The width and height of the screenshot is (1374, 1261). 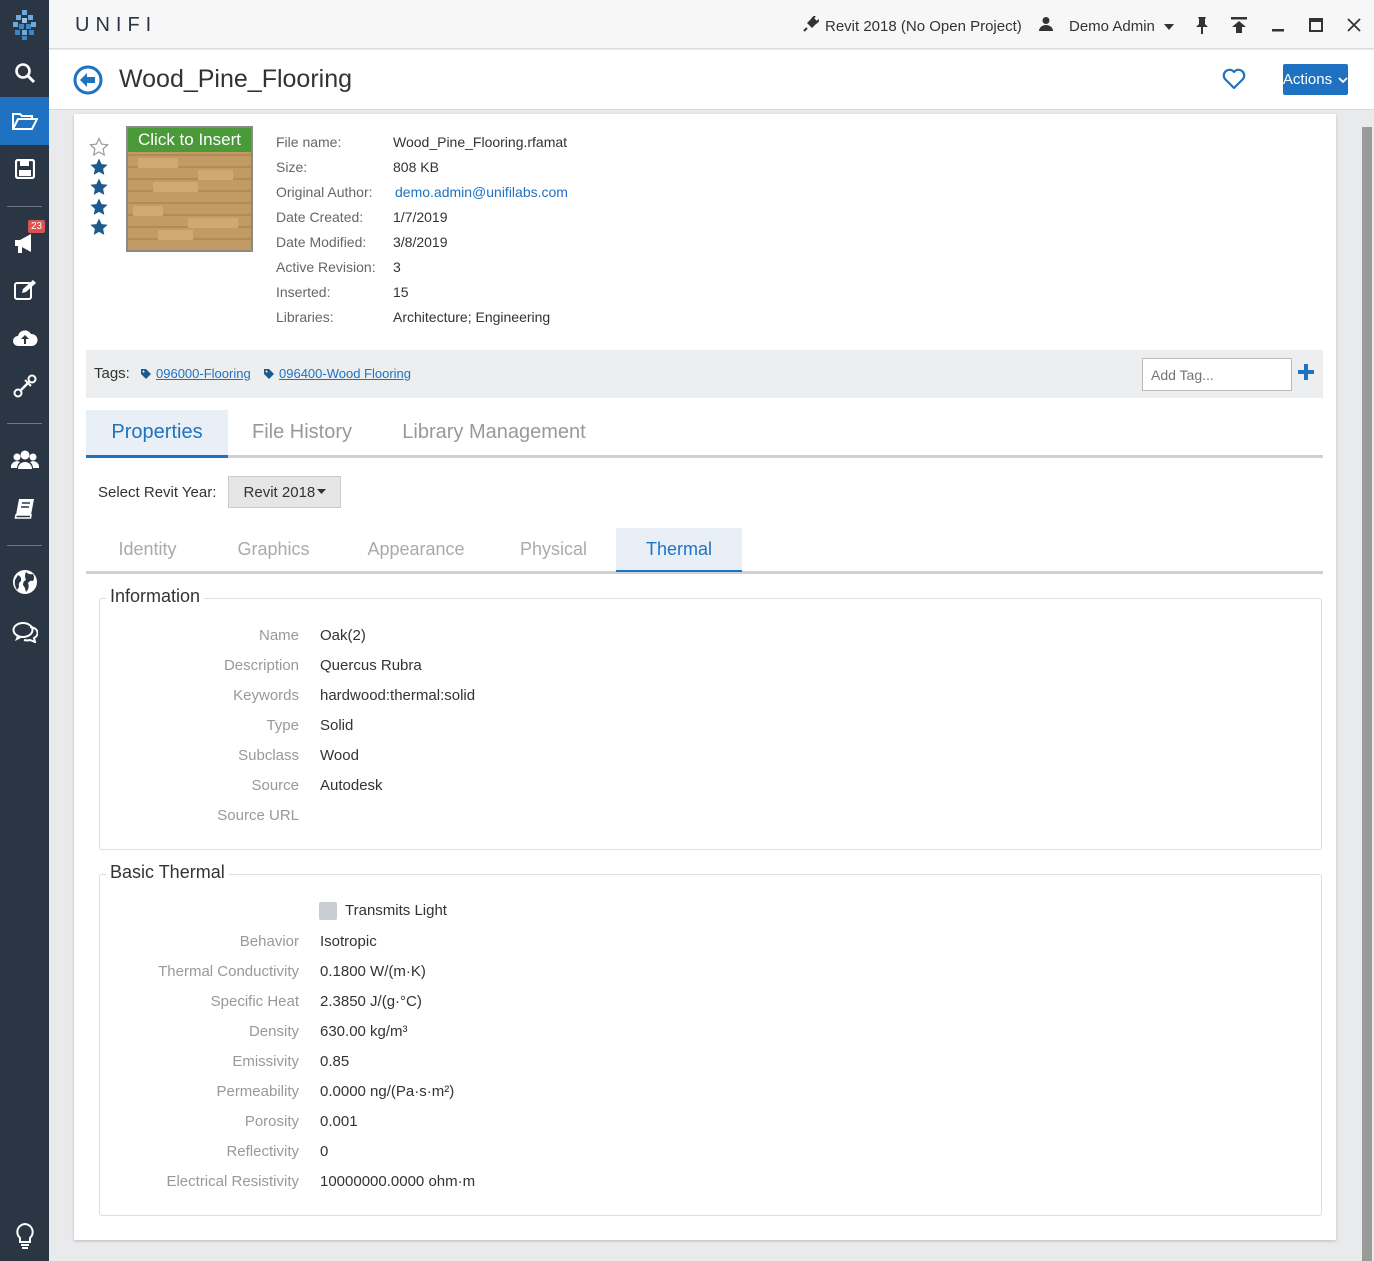 I want to click on property-label: Reflectivity, so click(x=262, y=1151).